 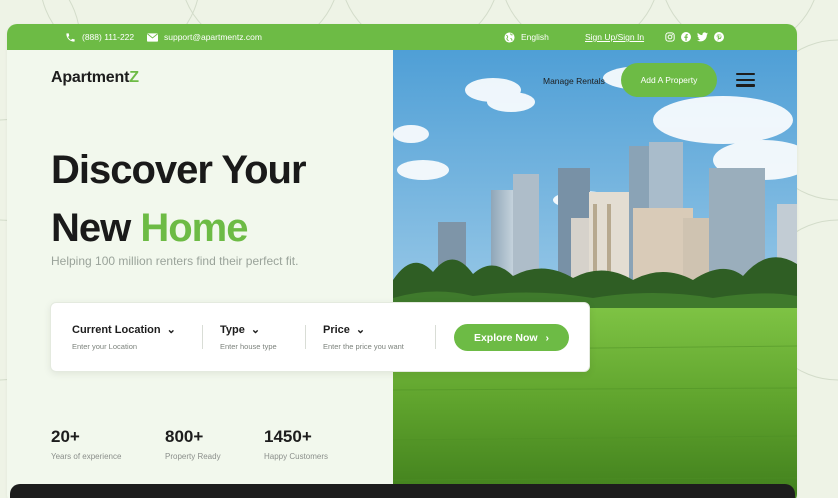 I want to click on stat-label: Years of experience, so click(x=86, y=456).